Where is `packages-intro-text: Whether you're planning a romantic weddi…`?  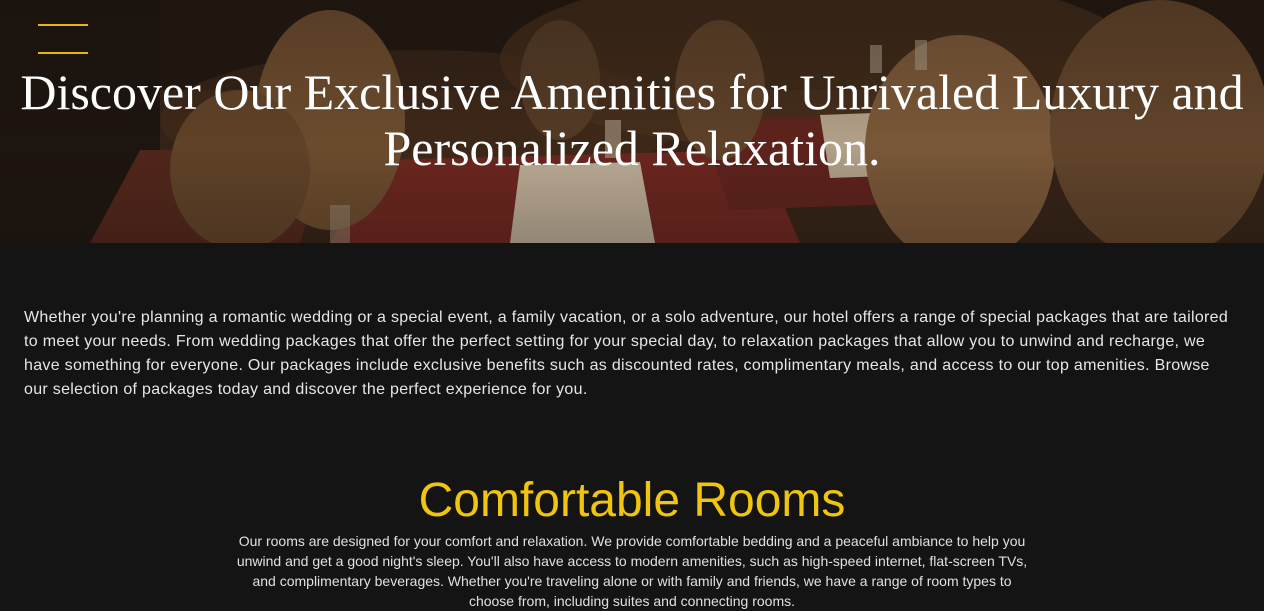
packages-intro-text: Whether you're planning a romantic weddi… is located at coordinates (626, 353).